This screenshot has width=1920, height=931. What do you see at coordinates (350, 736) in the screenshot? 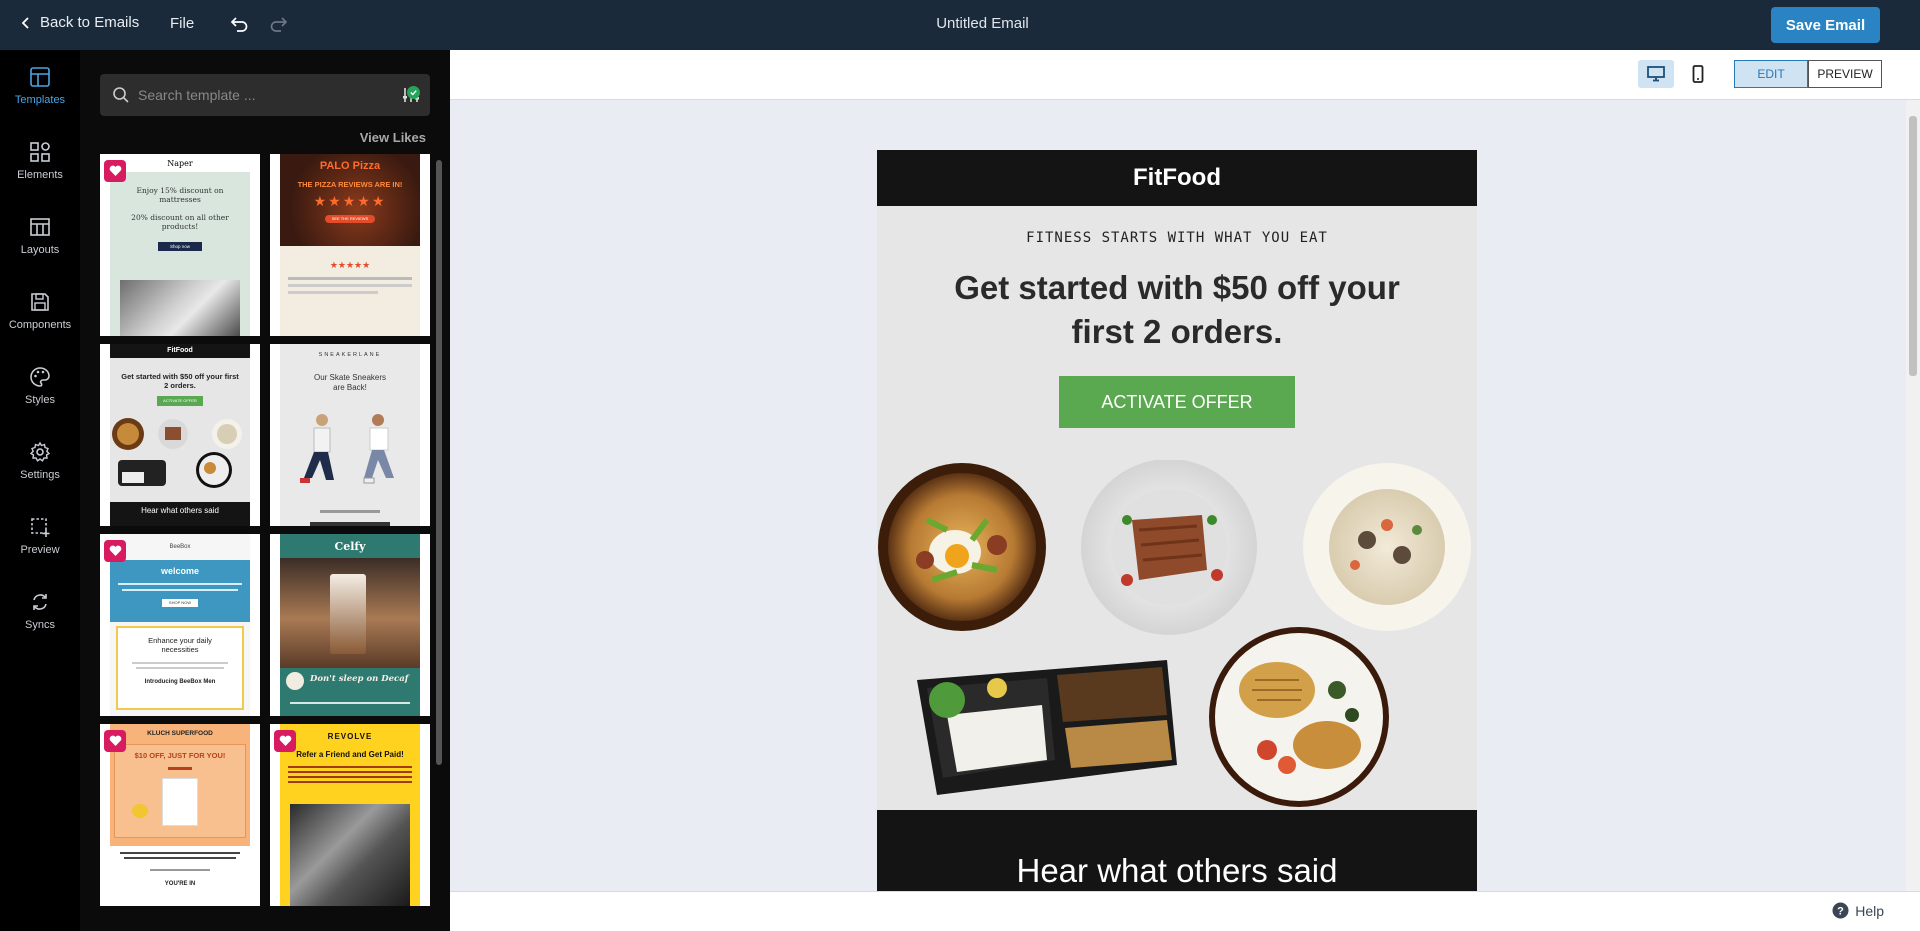
I see `template-brand: REVOLVE` at bounding box center [350, 736].